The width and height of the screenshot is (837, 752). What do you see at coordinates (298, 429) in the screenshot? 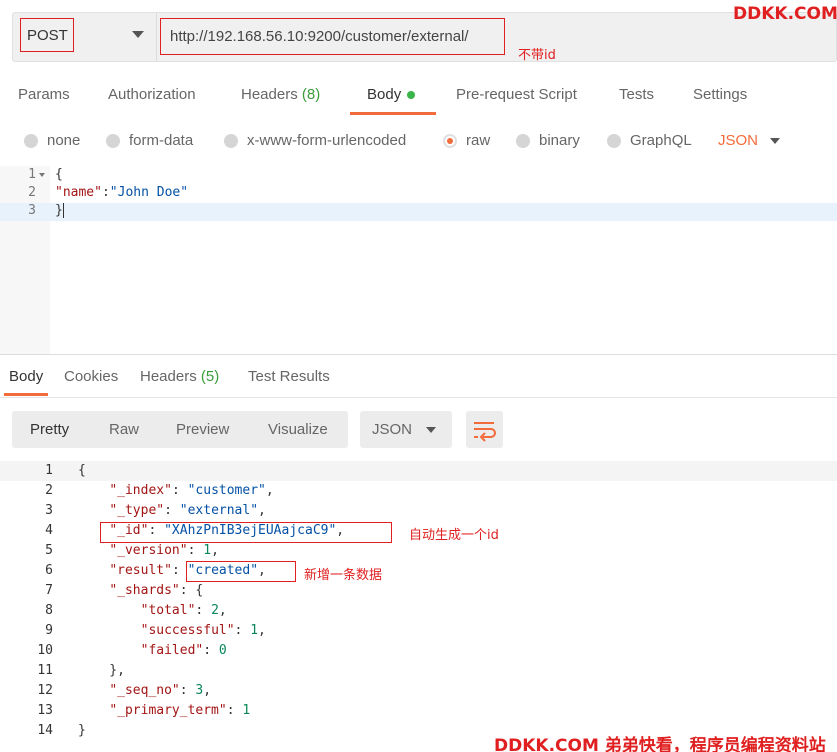
I see `format-visualize: Visualize` at bounding box center [298, 429].